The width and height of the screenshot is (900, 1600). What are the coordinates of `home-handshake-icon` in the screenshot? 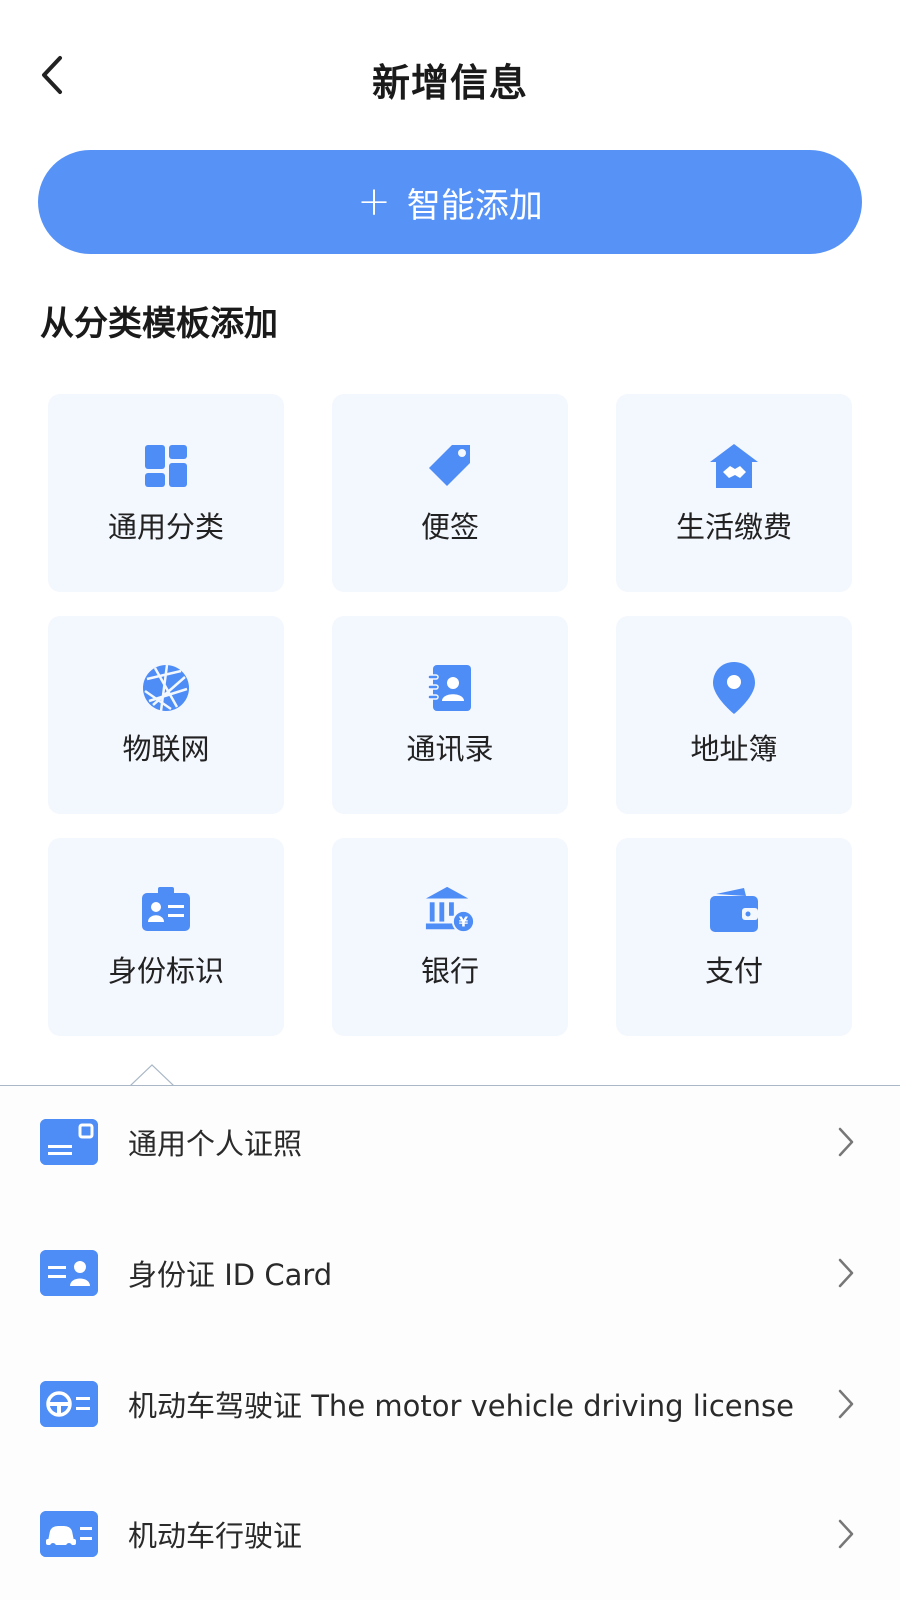 It's located at (734, 466).